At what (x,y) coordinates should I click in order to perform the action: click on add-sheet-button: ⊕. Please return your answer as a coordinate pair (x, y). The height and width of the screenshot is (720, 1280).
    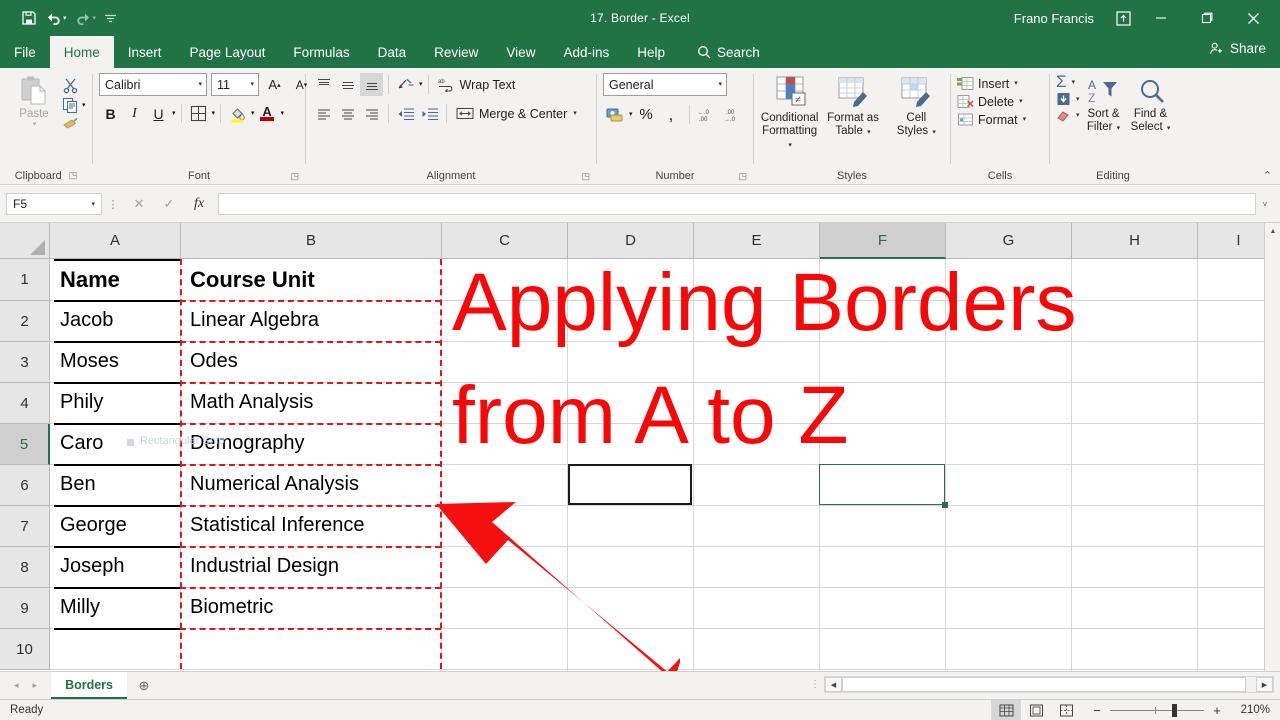
    Looking at the image, I should click on (144, 686).